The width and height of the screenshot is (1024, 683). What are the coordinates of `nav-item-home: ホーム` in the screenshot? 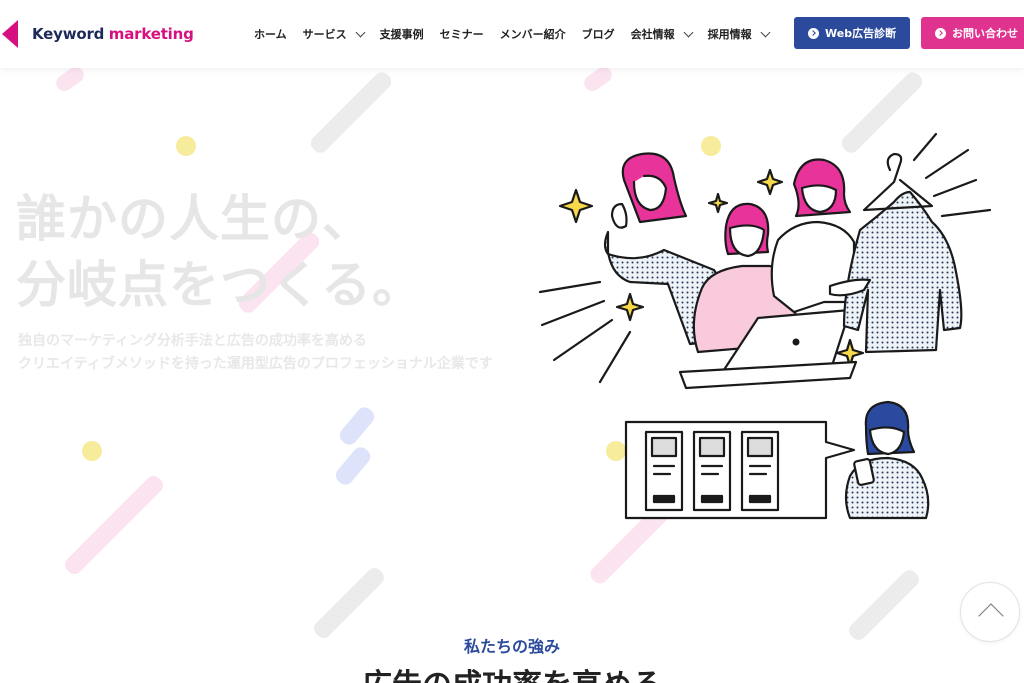 It's located at (270, 34).